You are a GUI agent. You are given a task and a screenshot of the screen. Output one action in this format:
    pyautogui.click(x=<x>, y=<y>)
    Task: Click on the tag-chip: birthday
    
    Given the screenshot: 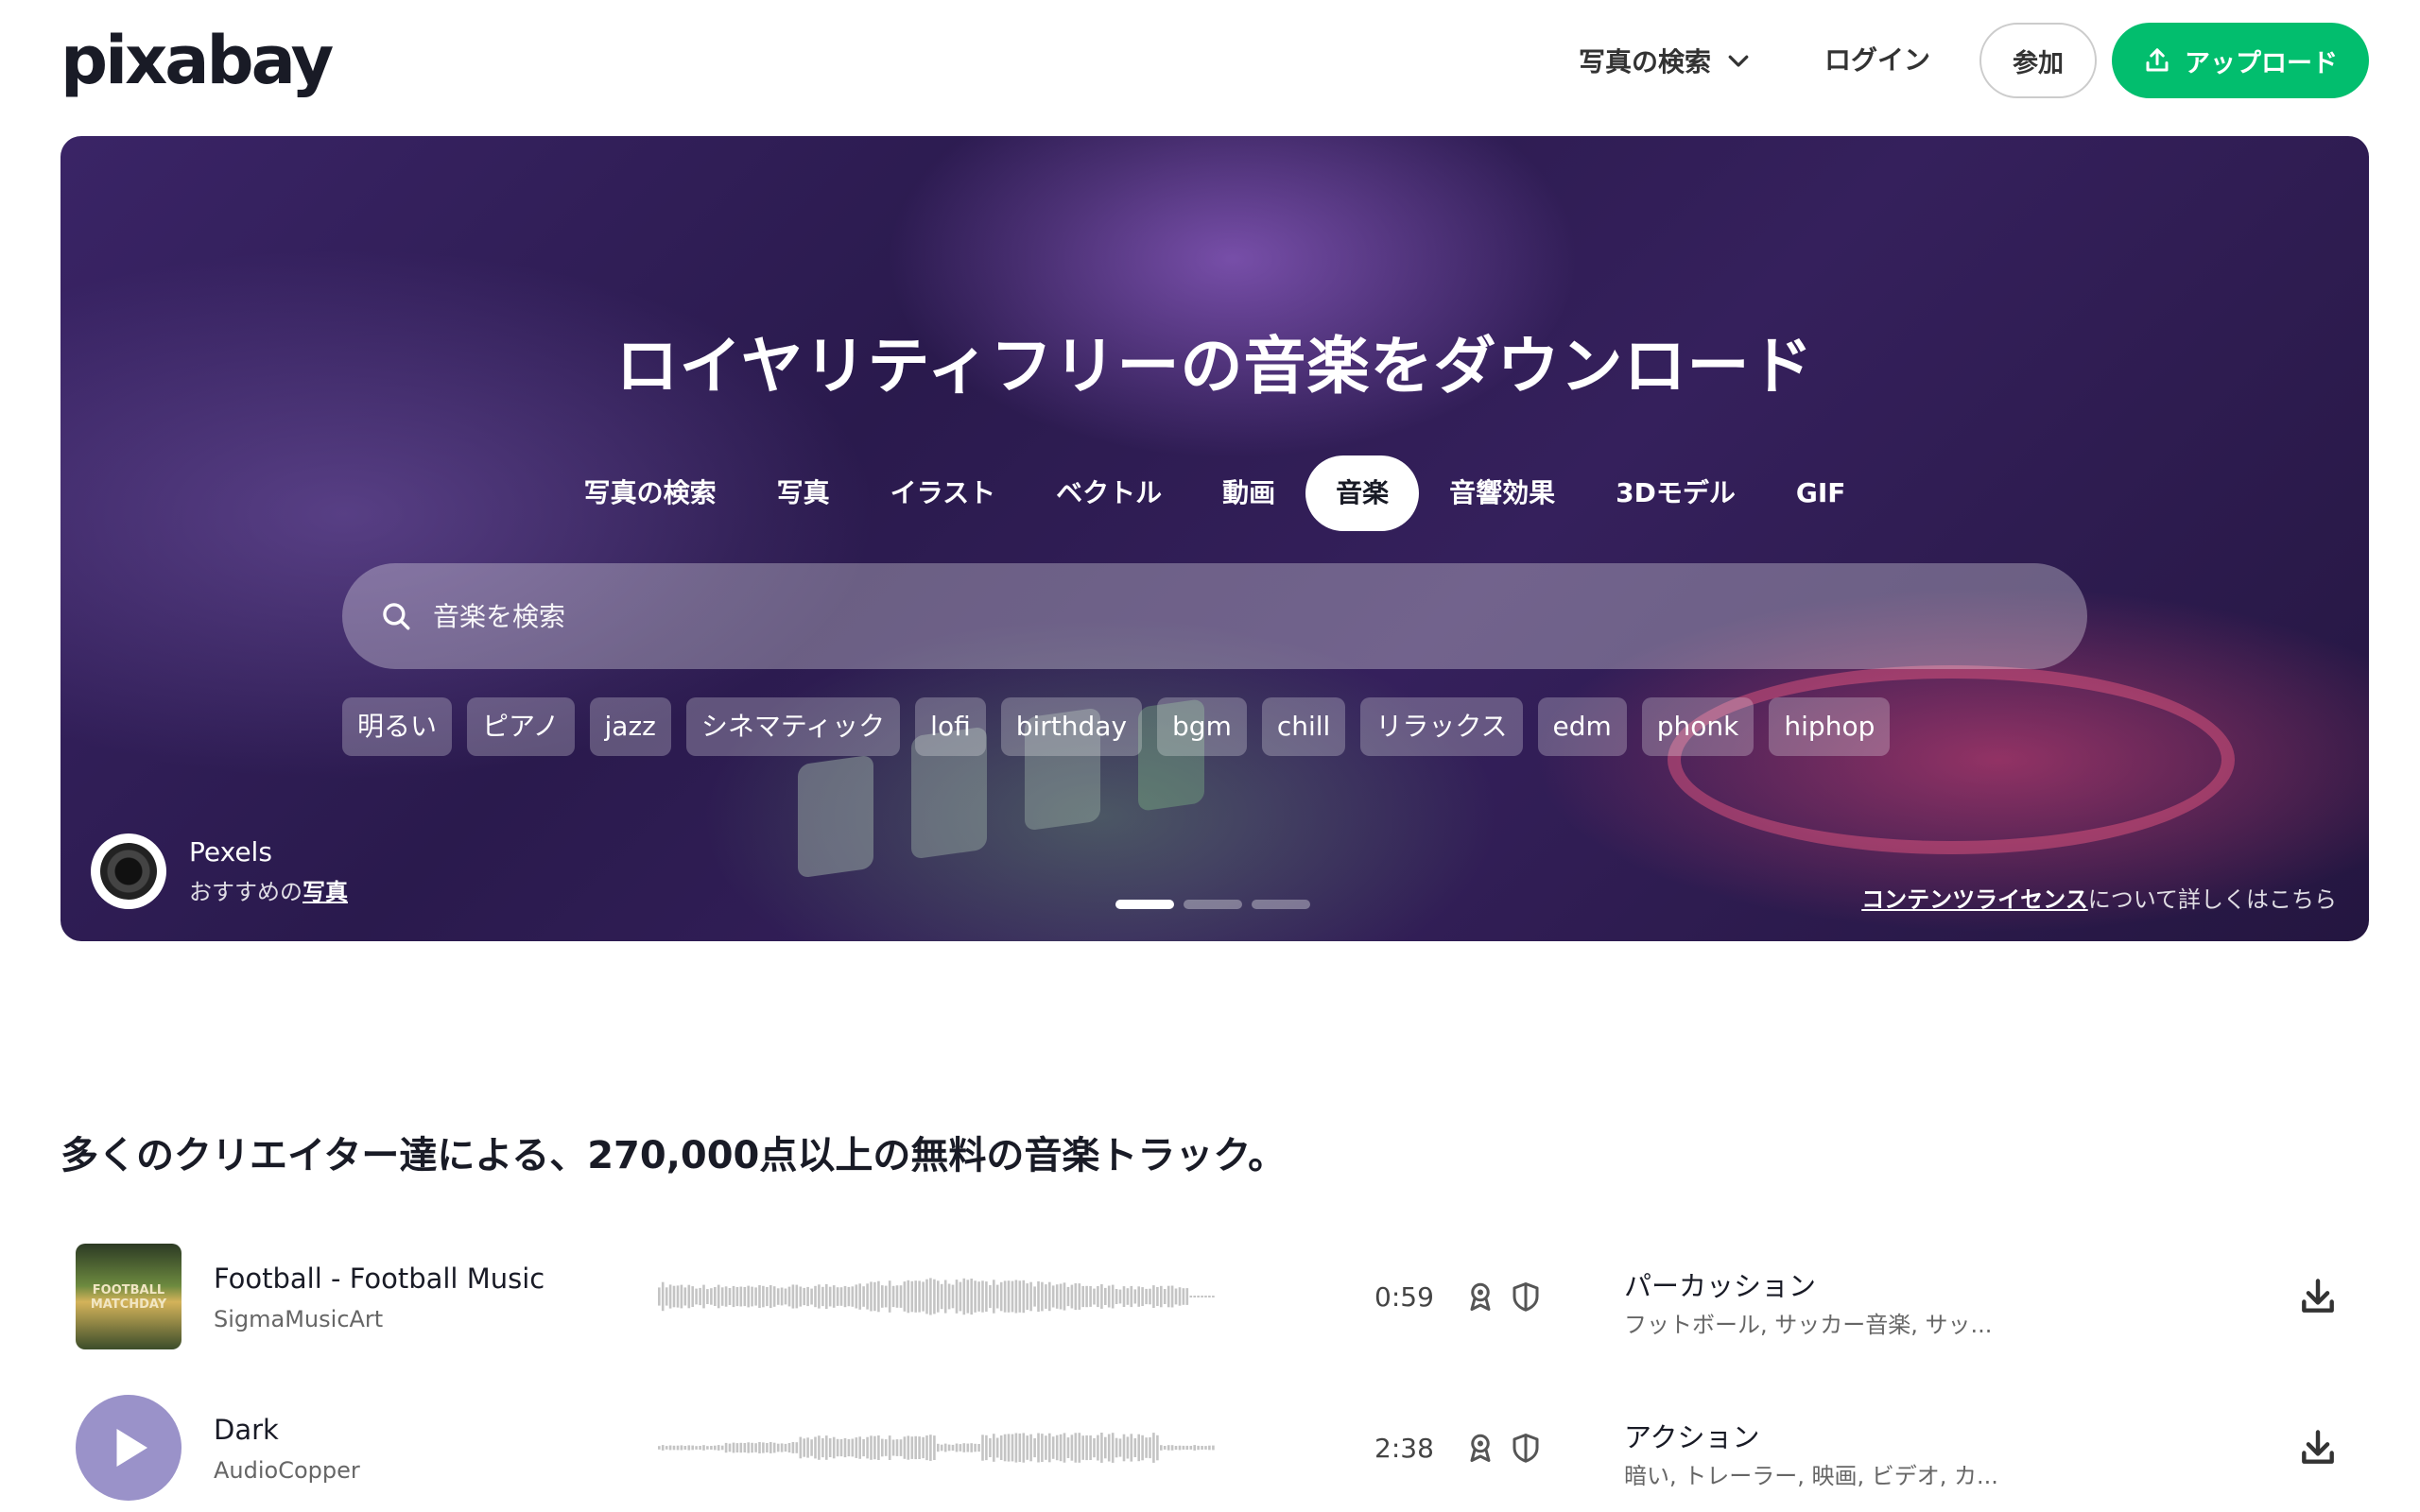 What is the action you would take?
    pyautogui.click(x=1071, y=726)
    